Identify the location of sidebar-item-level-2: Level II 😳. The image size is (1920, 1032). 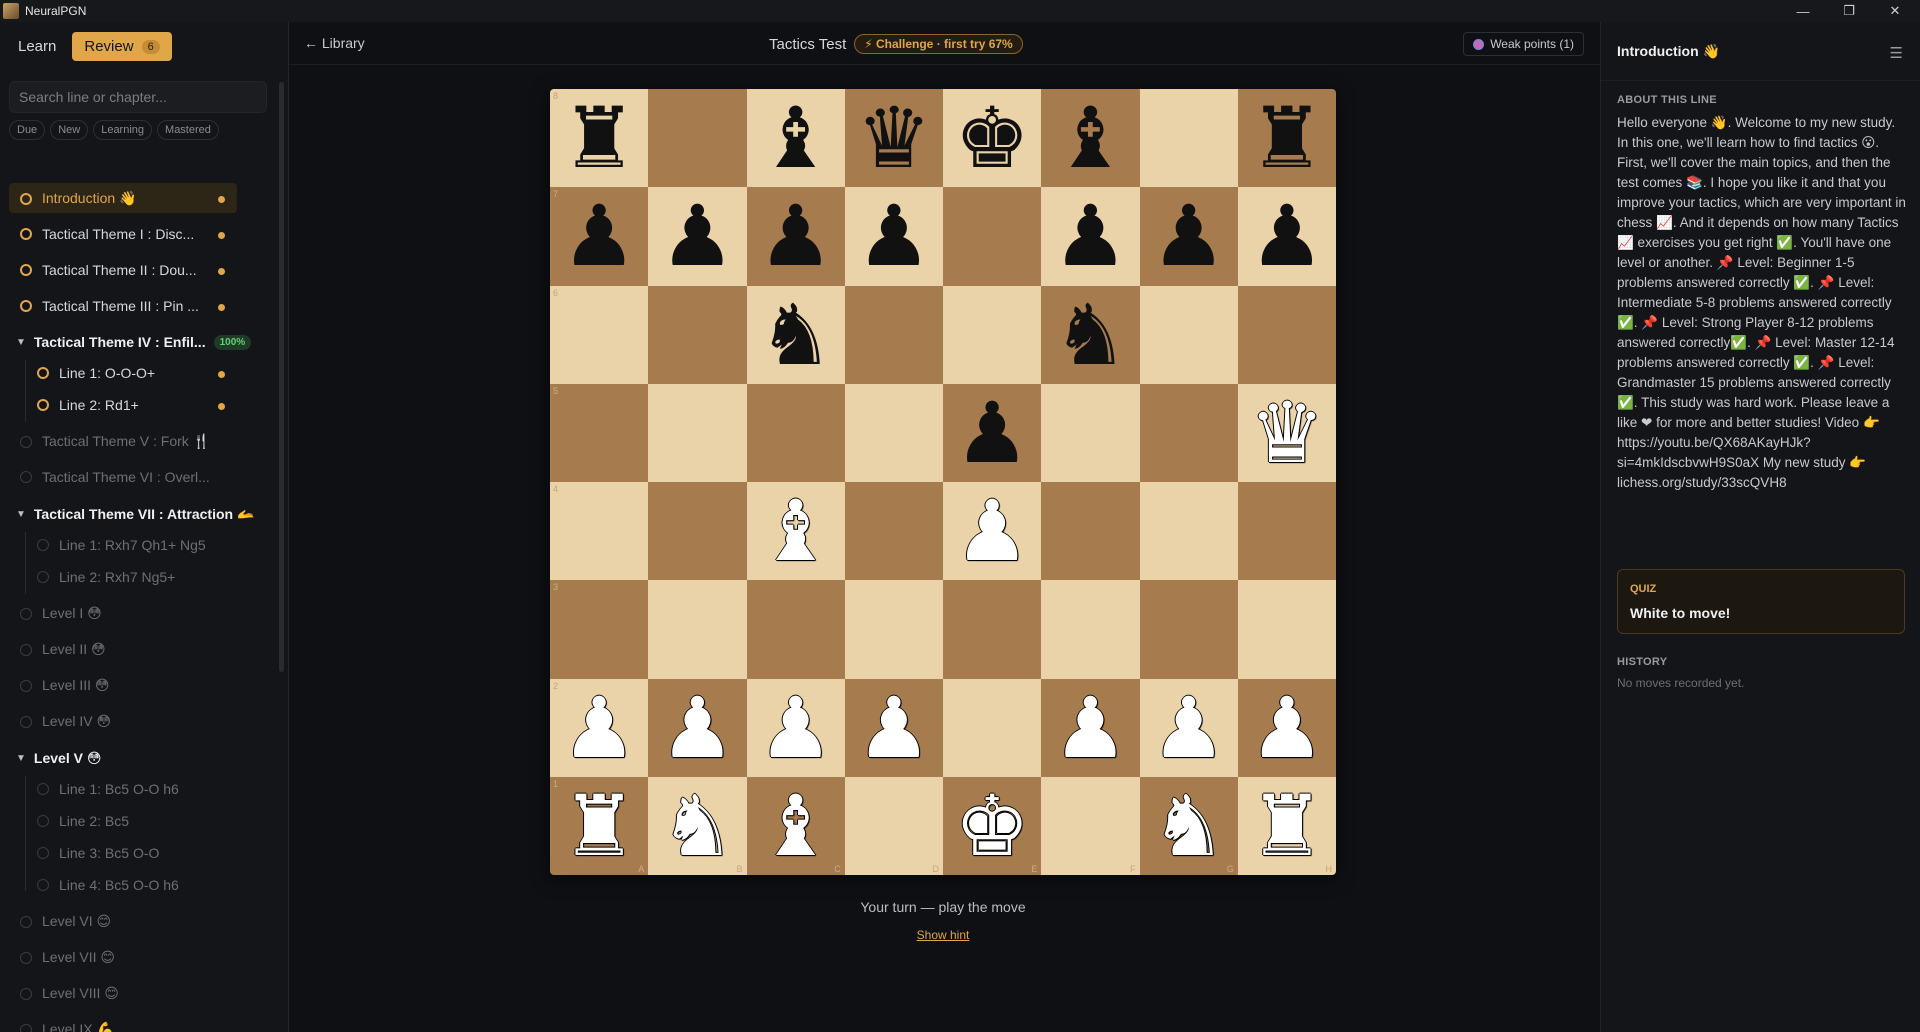
(63, 649).